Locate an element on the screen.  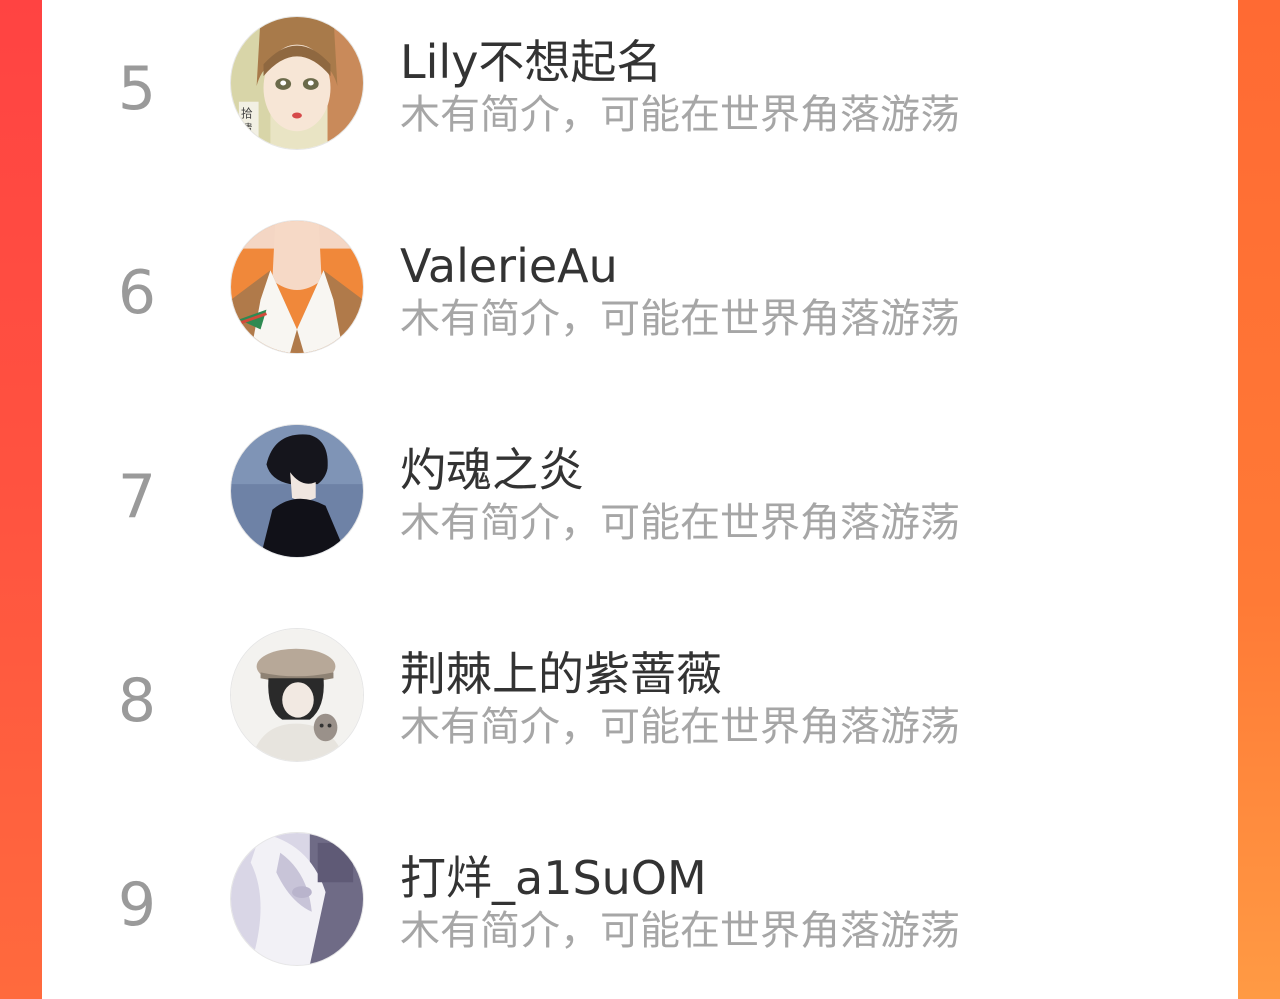
user-name: ValerieAu is located at coordinates (509, 266).